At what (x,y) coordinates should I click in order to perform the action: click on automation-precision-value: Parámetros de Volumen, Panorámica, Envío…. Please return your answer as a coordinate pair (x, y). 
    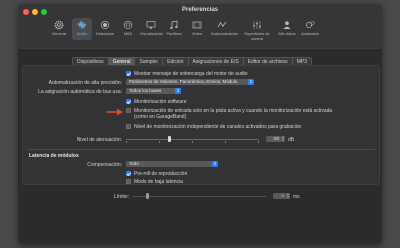
    Looking at the image, I should click on (183, 81).